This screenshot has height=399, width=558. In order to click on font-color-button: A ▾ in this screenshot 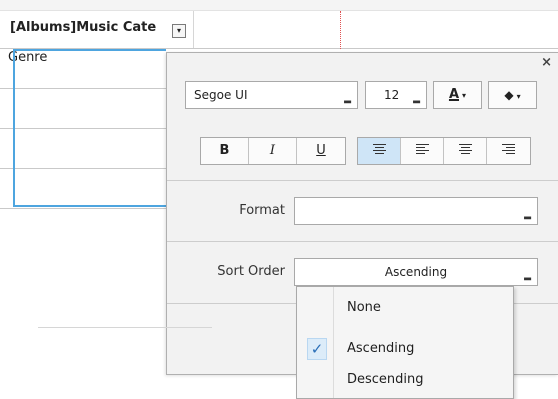, I will do `click(457, 95)`.